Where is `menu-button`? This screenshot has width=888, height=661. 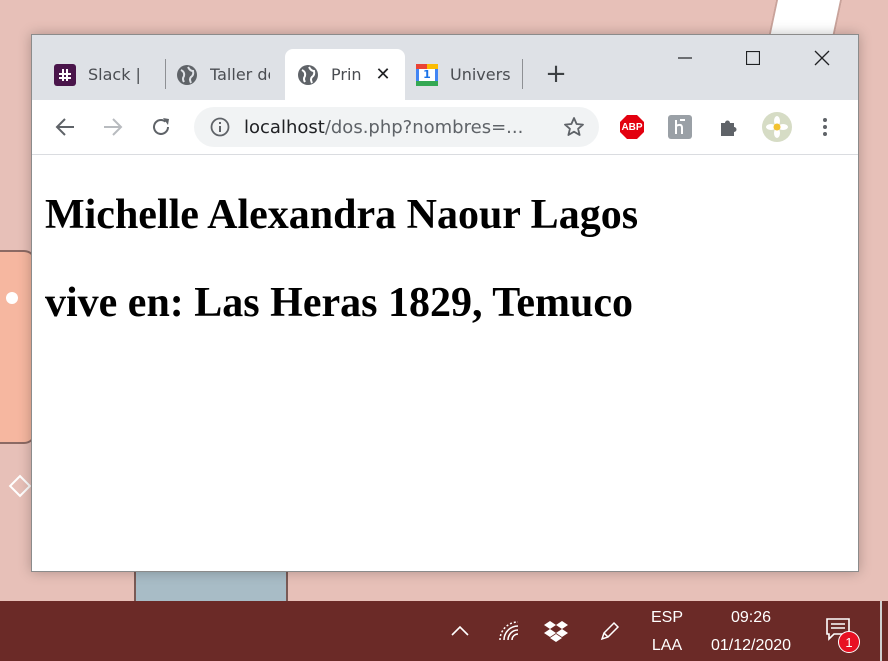
menu-button is located at coordinates (825, 127).